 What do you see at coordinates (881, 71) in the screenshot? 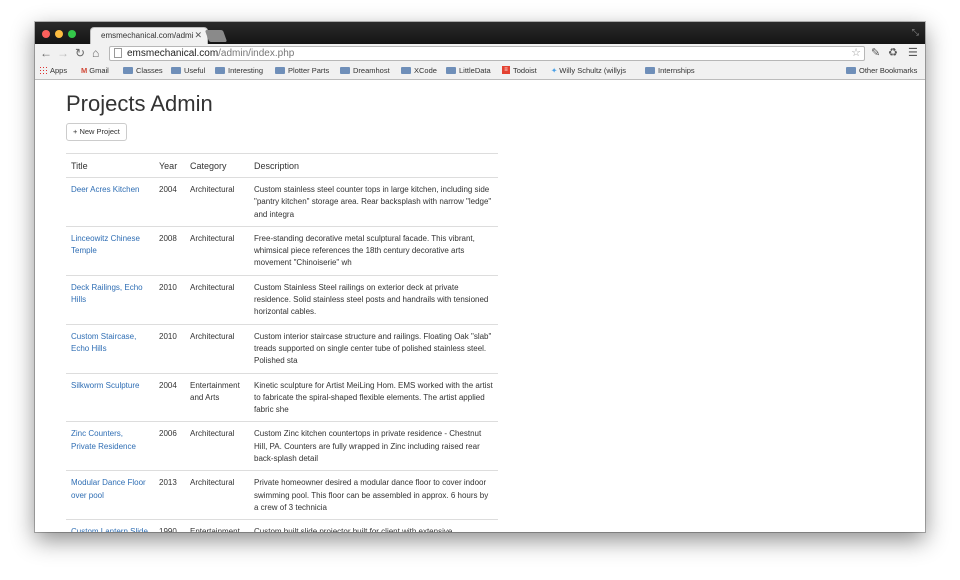
I see `bookmark-other: Other Bookmarks` at bounding box center [881, 71].